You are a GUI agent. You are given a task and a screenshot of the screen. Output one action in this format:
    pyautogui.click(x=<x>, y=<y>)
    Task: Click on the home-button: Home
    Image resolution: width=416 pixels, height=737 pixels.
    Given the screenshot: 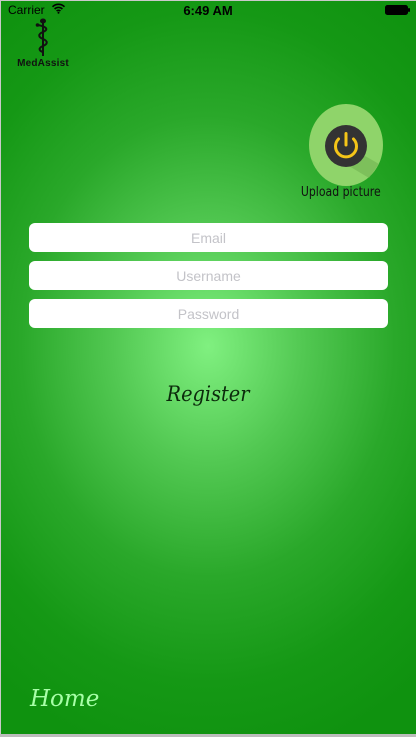 What is the action you would take?
    pyautogui.click(x=65, y=699)
    